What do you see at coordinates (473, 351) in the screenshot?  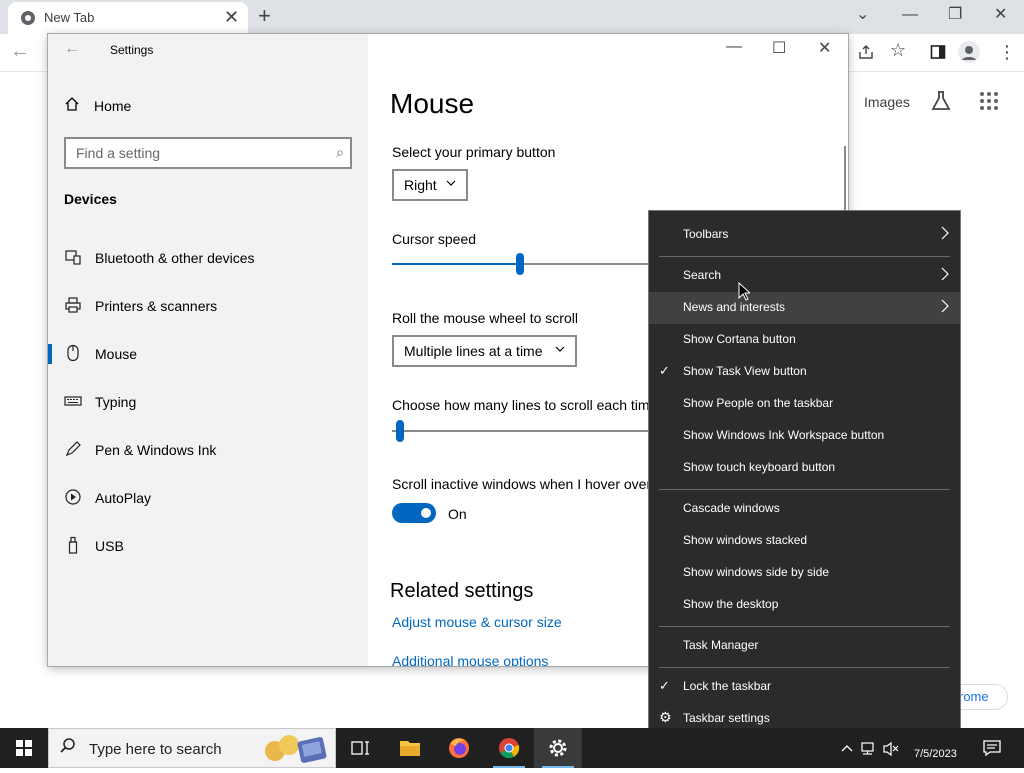 I see `scroll-wheel-value: Multiple lines at a time` at bounding box center [473, 351].